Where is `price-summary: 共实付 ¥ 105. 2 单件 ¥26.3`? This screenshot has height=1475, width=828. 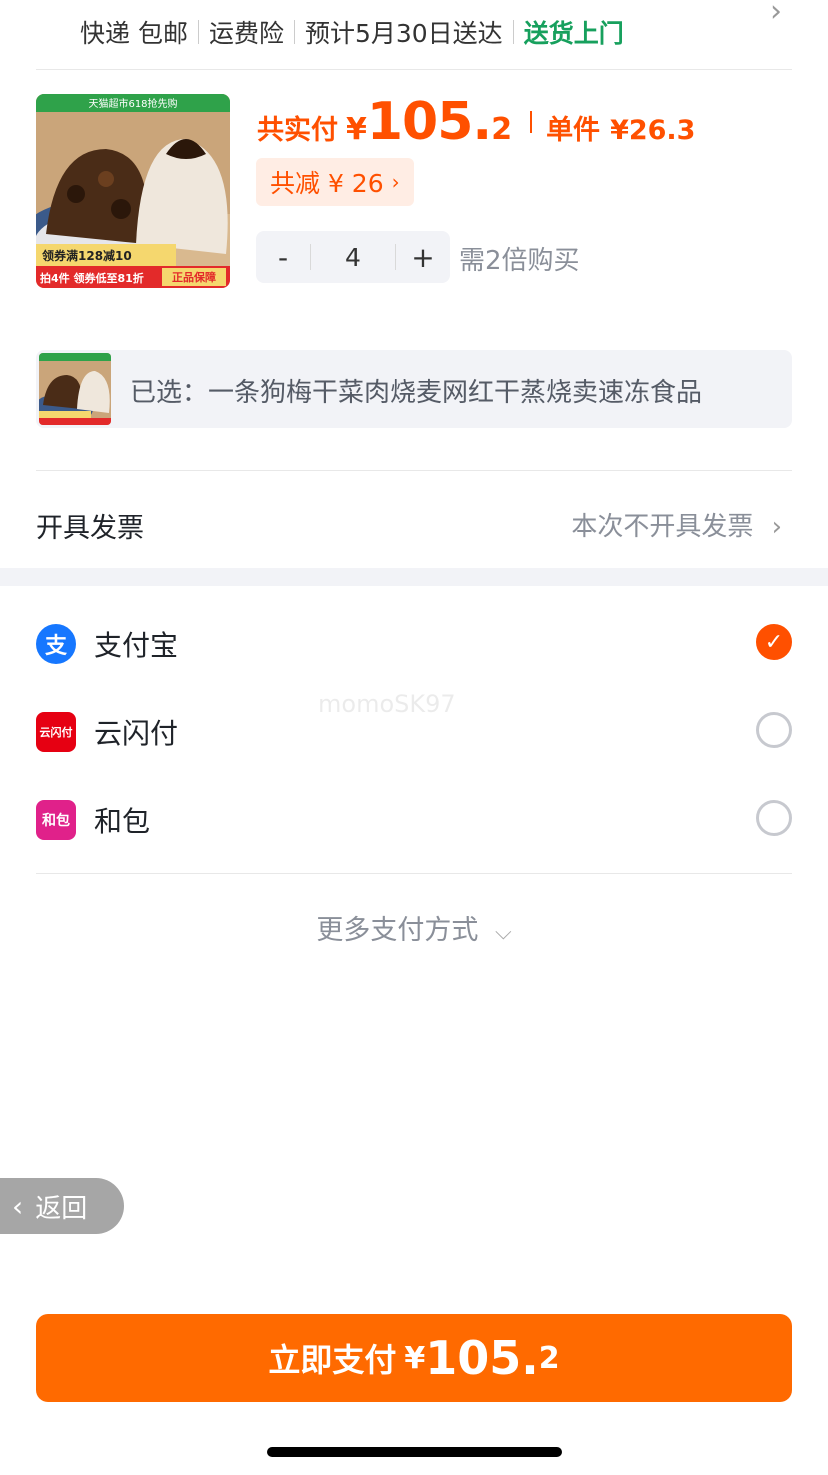 price-summary: 共实付 ¥ 105. 2 单件 ¥26.3 is located at coordinates (476, 122).